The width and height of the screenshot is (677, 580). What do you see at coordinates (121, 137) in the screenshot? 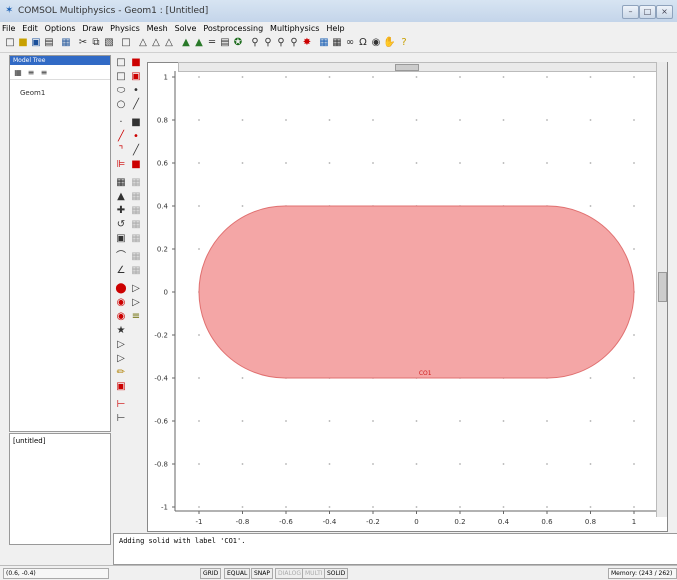
I see `line-draw-icon: ╱` at bounding box center [121, 137].